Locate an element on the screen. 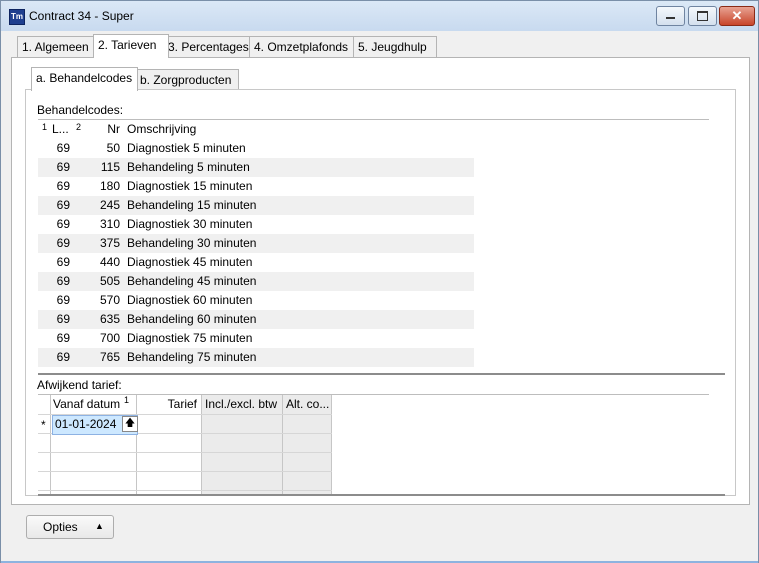 The height and width of the screenshot is (563, 759). table-row: 69 570 Diagnostiek 60 minuten is located at coordinates (256, 300).